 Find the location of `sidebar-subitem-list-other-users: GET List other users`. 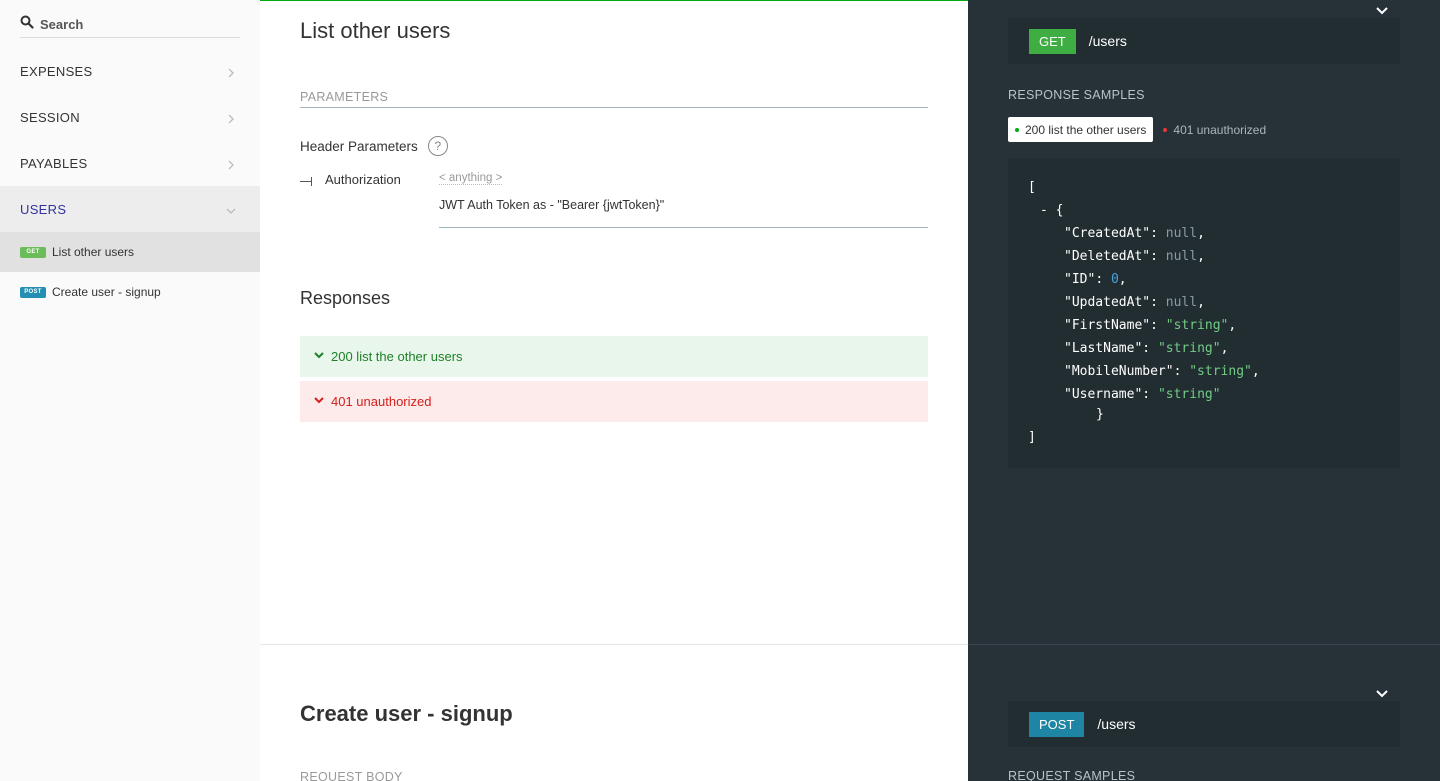

sidebar-subitem-list-other-users: GET List other users is located at coordinates (130, 252).